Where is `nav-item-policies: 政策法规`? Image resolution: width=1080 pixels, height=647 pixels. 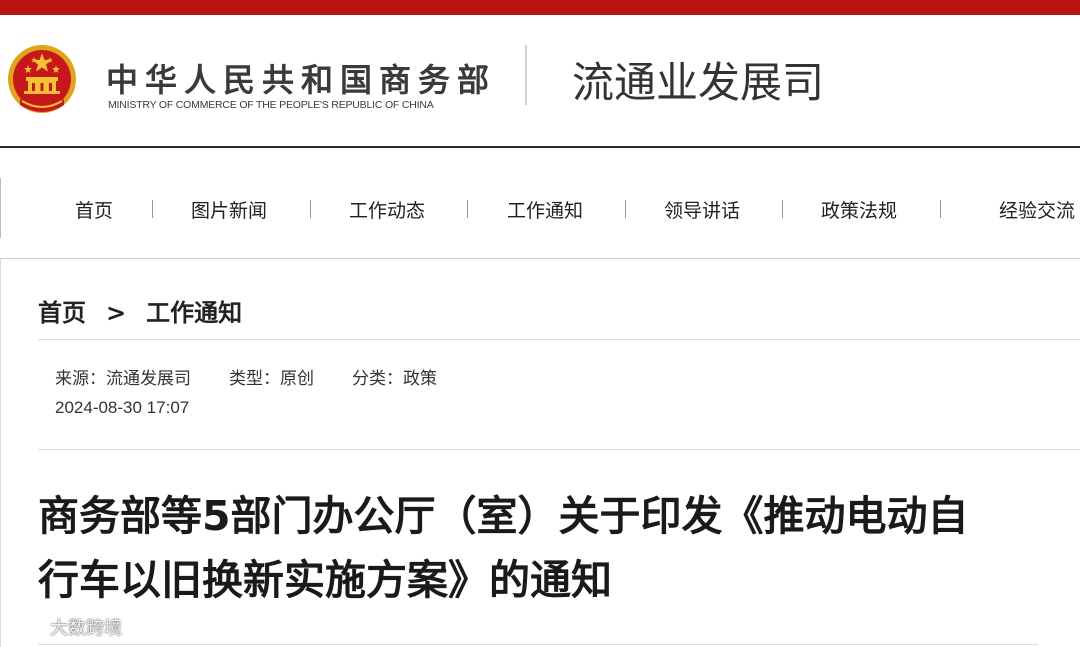
nav-item-policies: 政策法规 is located at coordinates (859, 209).